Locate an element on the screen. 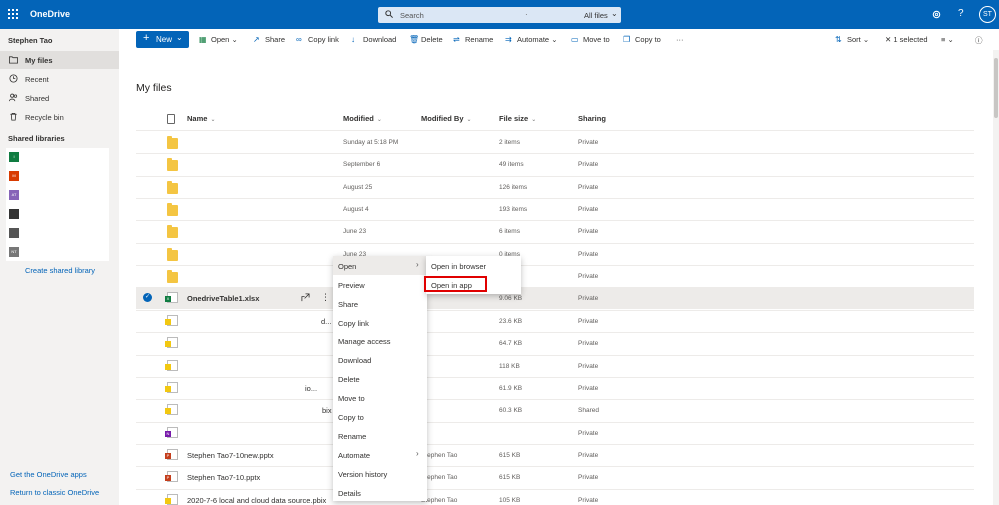  library-icon: M is located at coordinates (14, 176).